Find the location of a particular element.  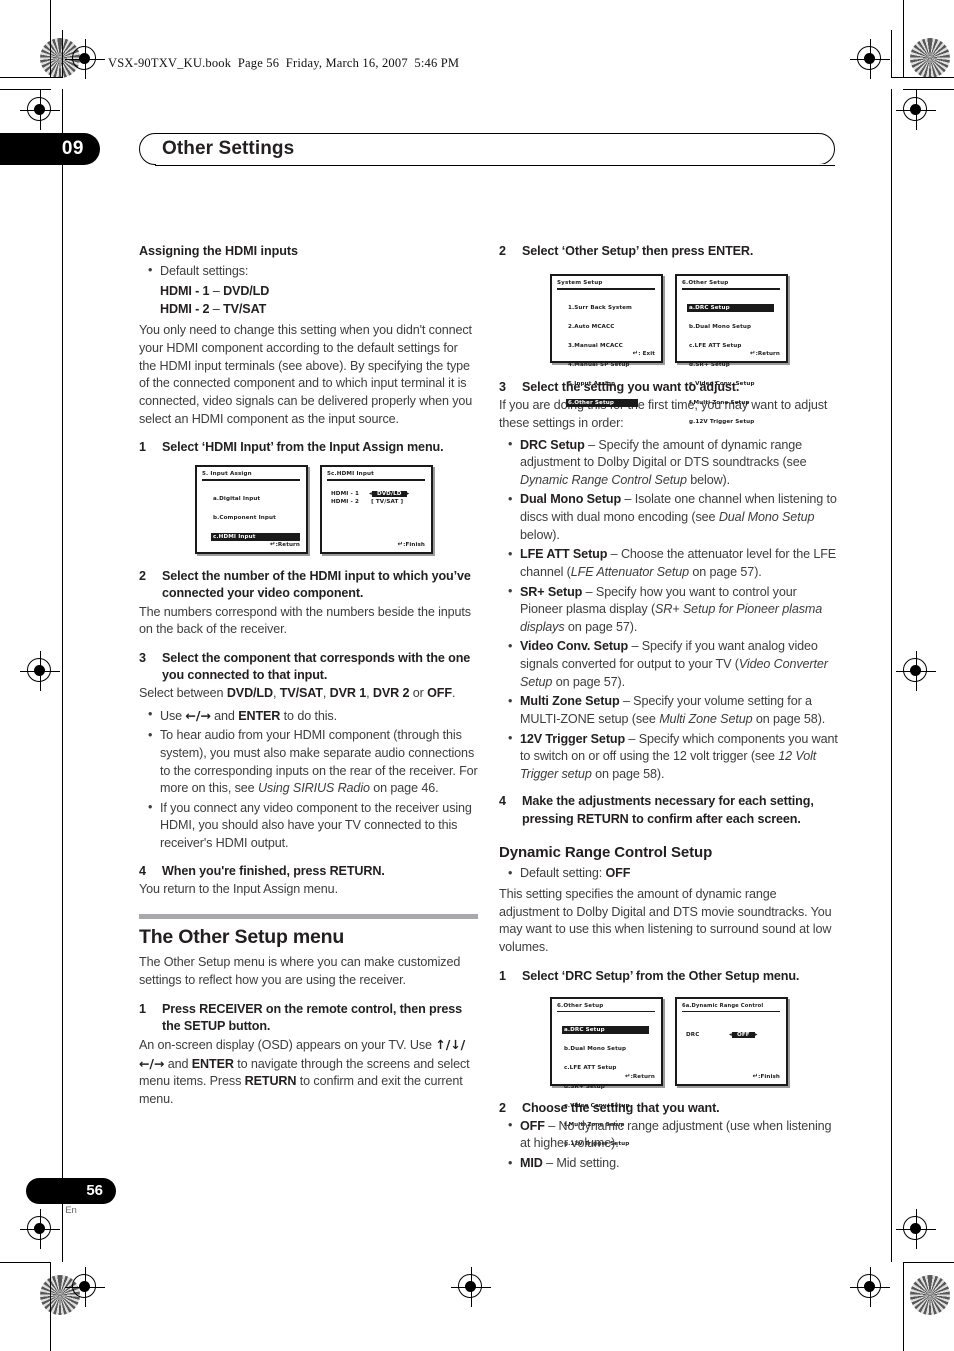

option-dual-mono-setup-label: Dual Mono Setup is located at coordinates (571, 499).